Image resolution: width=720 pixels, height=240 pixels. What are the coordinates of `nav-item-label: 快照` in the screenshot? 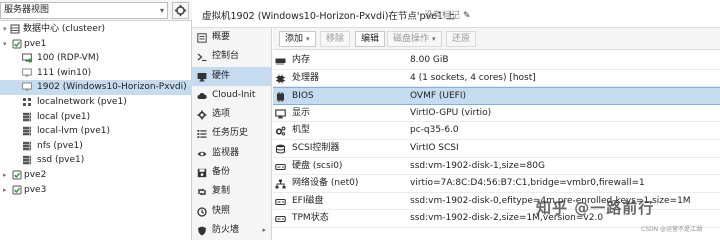 It's located at (221, 210).